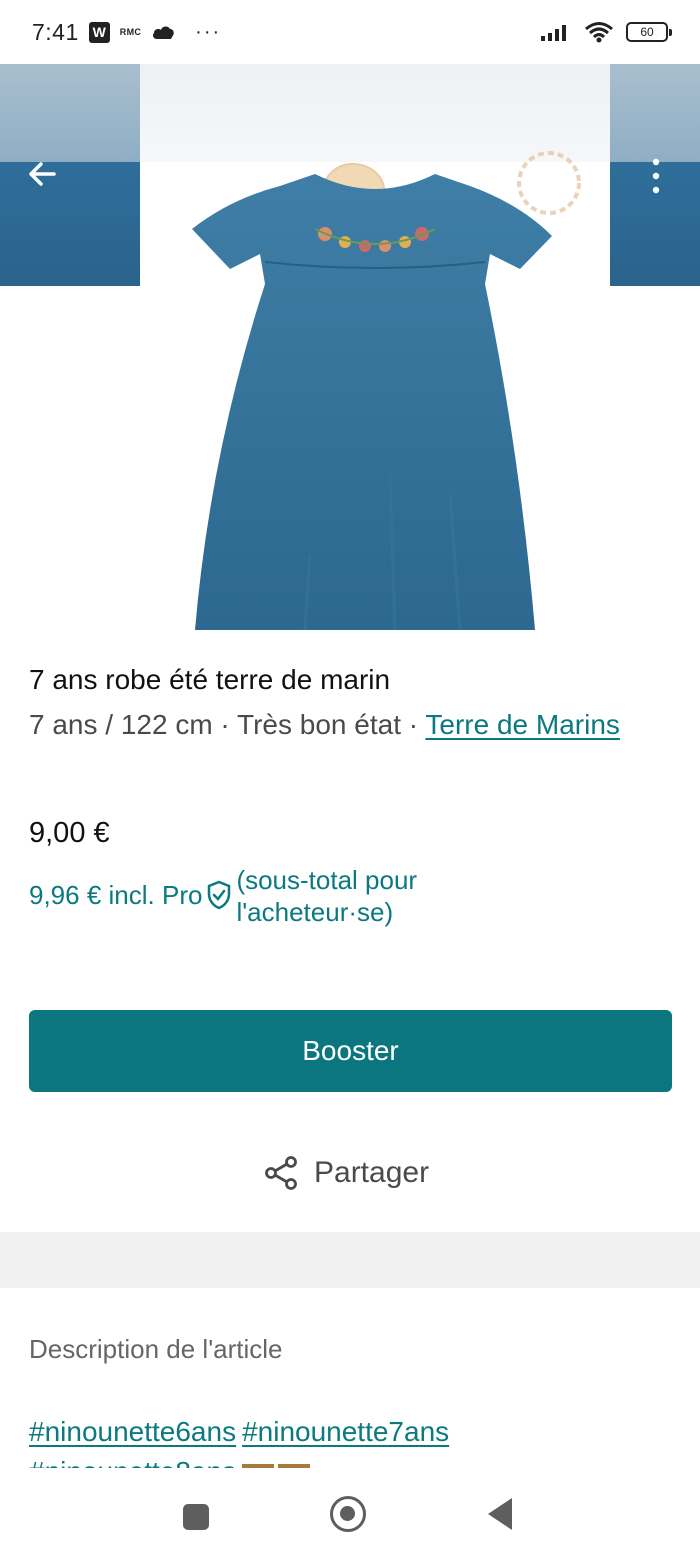  I want to click on hashtag-link: #ninounette6ans, so click(132, 1431).